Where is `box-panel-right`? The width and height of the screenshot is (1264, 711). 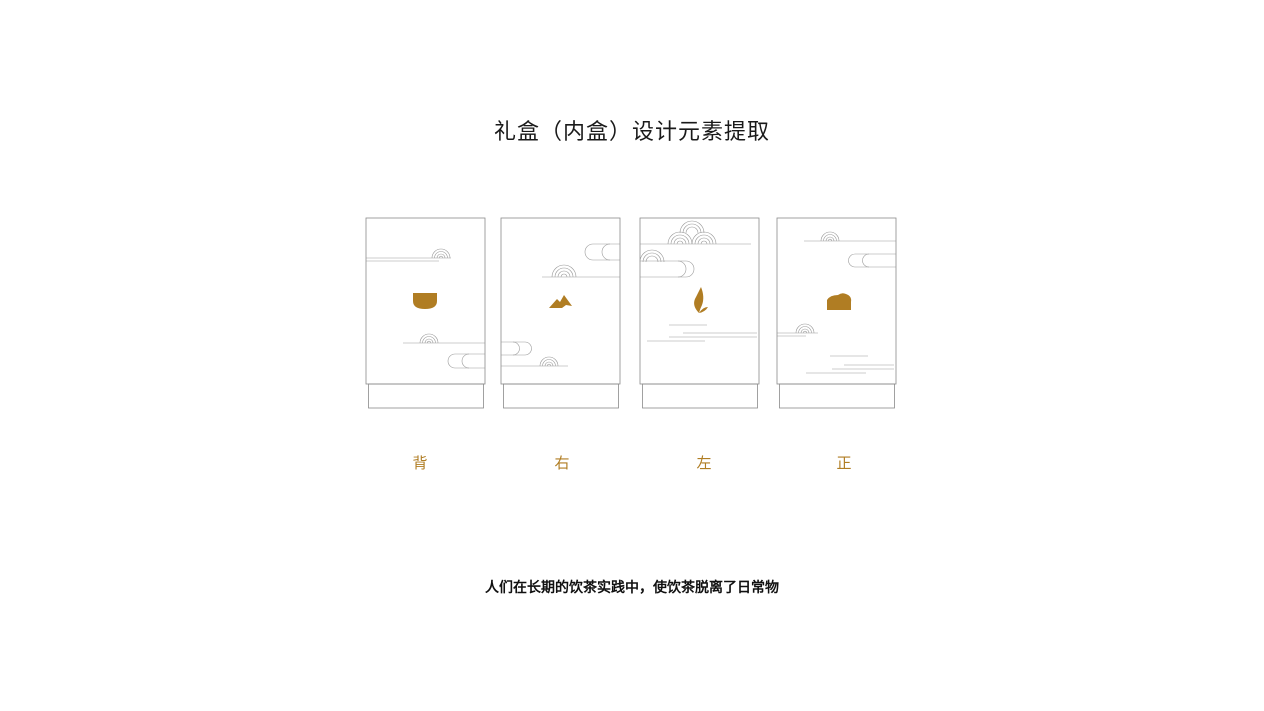
box-panel-right is located at coordinates (561, 314).